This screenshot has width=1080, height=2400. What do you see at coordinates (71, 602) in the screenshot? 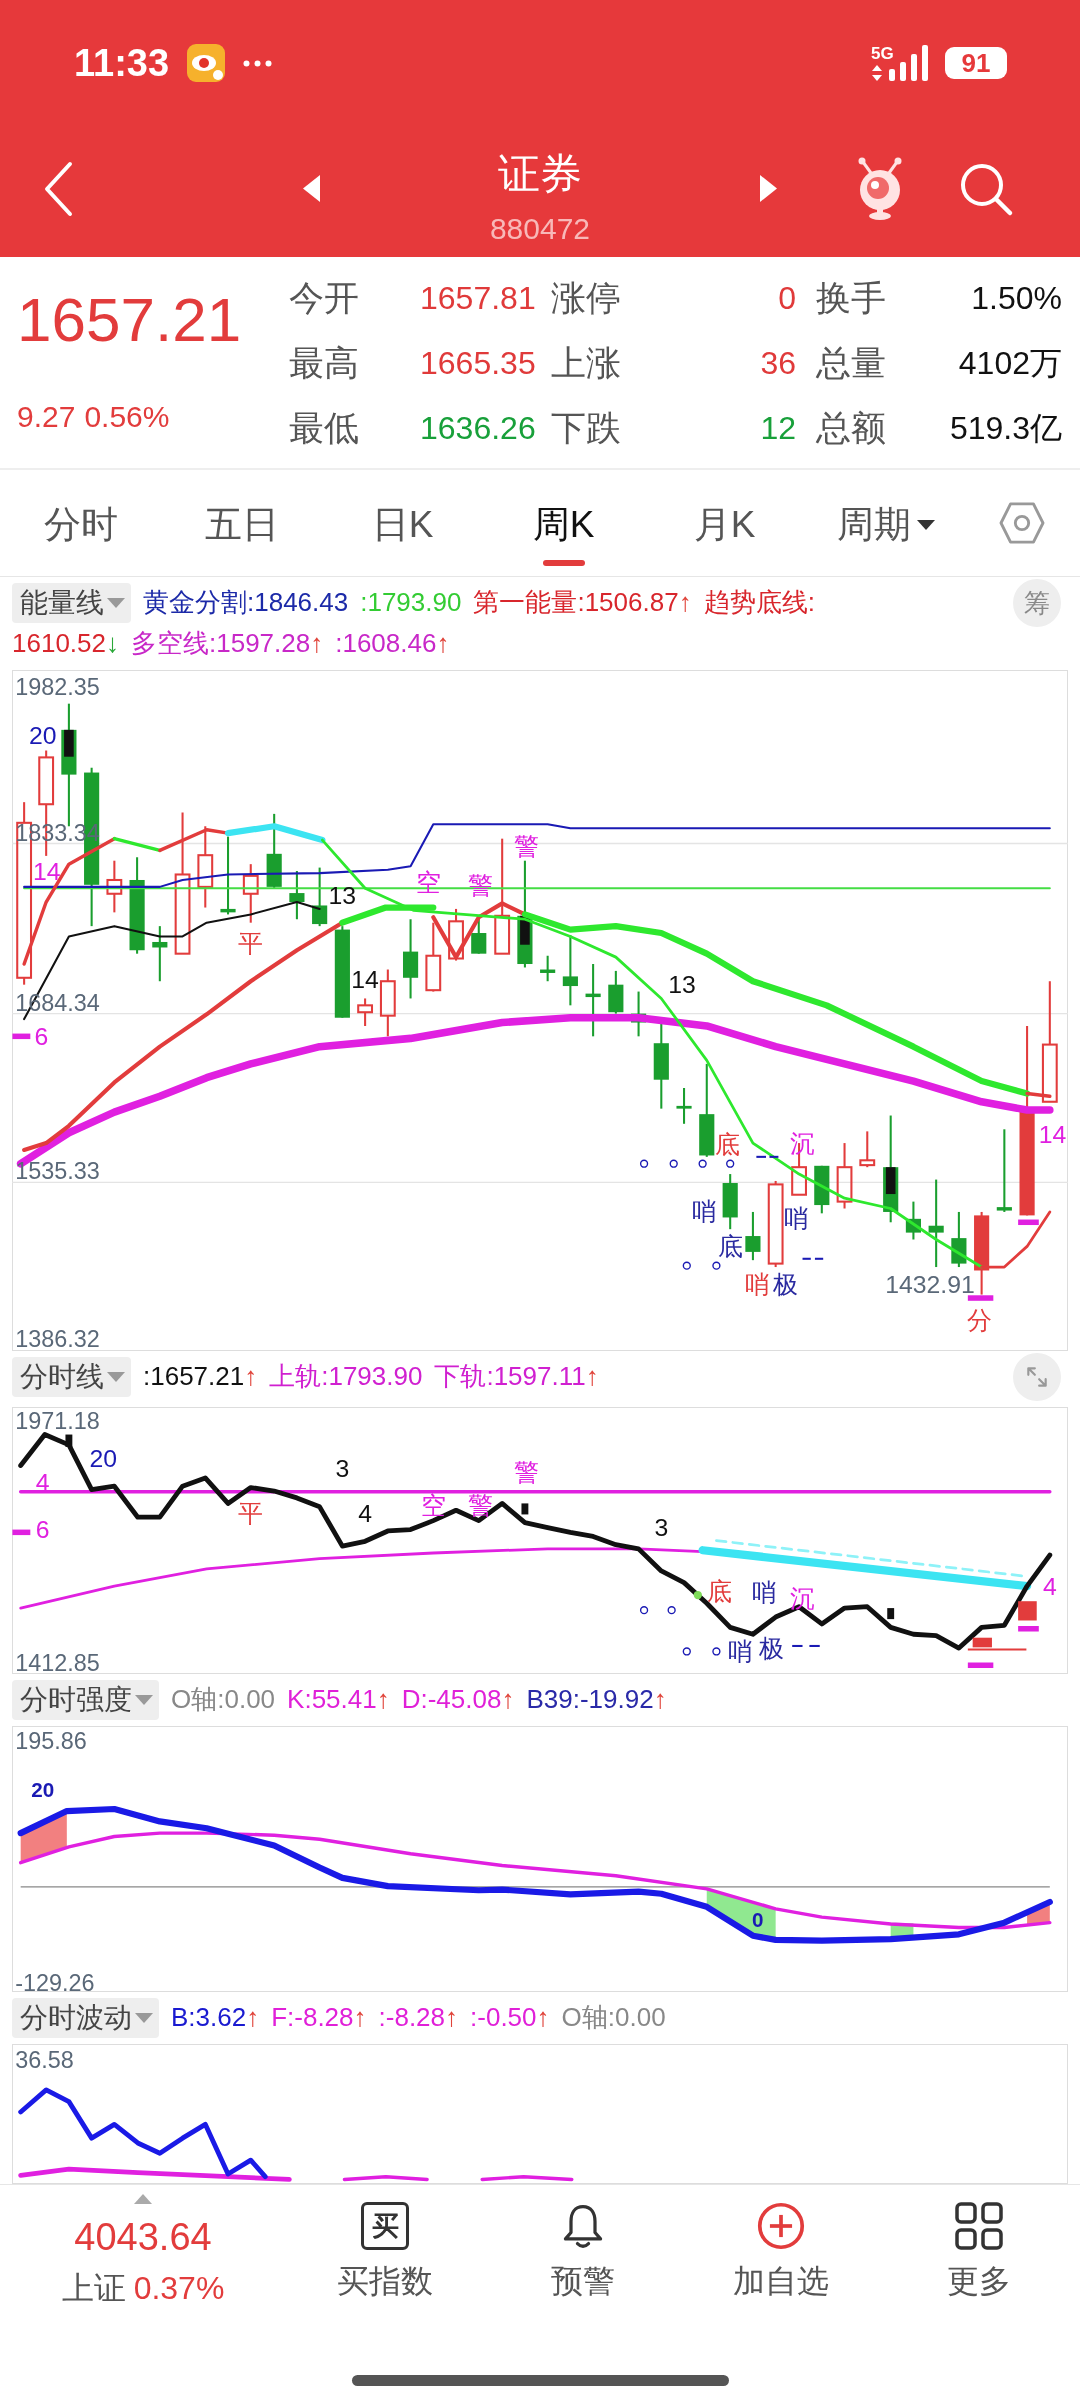
I see `indicator-dropdown: 能量线` at bounding box center [71, 602].